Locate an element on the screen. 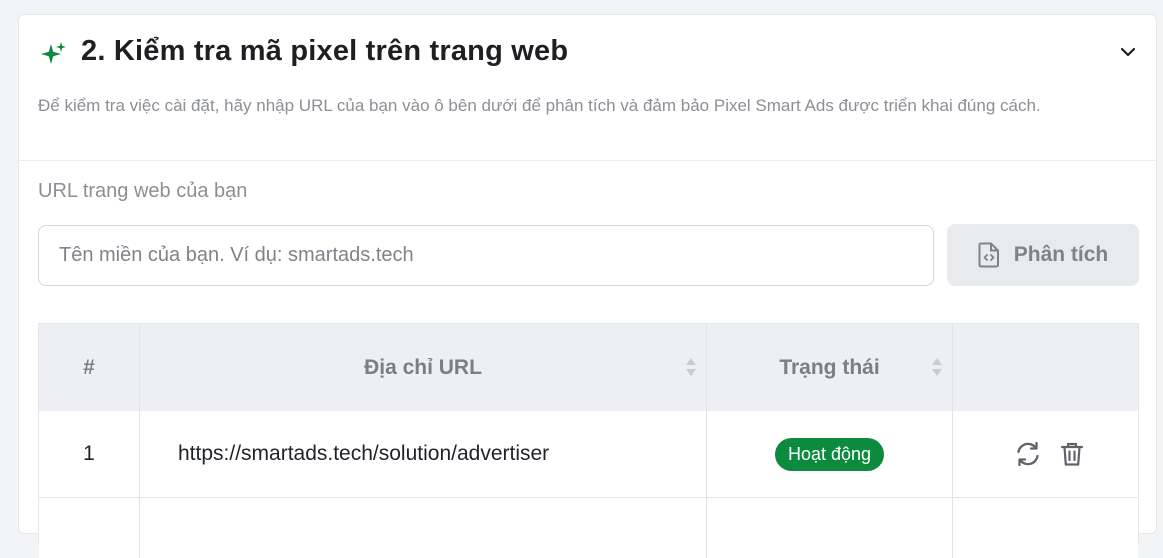  section-title: 2. Kiểm tra mã pixel trên trang web is located at coordinates (325, 51).